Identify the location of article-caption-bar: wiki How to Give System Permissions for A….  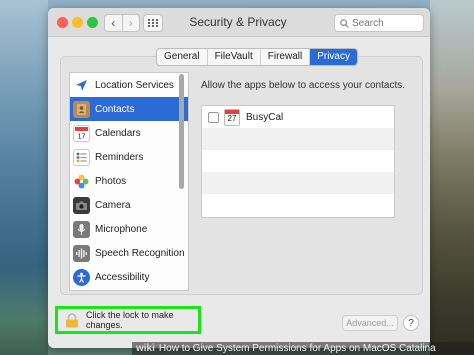
(303, 348).